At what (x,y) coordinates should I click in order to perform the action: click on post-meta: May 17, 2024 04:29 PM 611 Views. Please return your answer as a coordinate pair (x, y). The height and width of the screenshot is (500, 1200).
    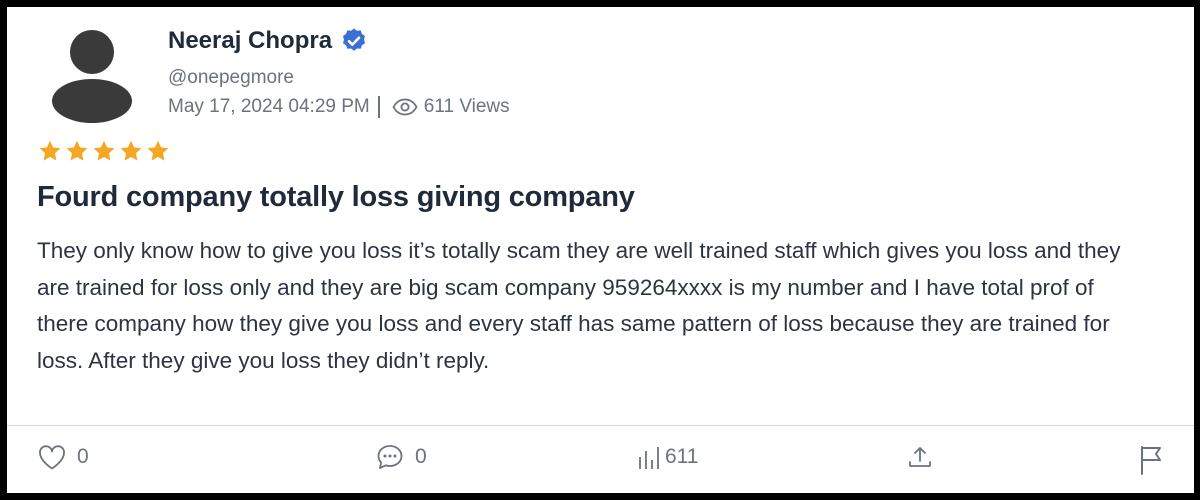
    Looking at the image, I should click on (339, 107).